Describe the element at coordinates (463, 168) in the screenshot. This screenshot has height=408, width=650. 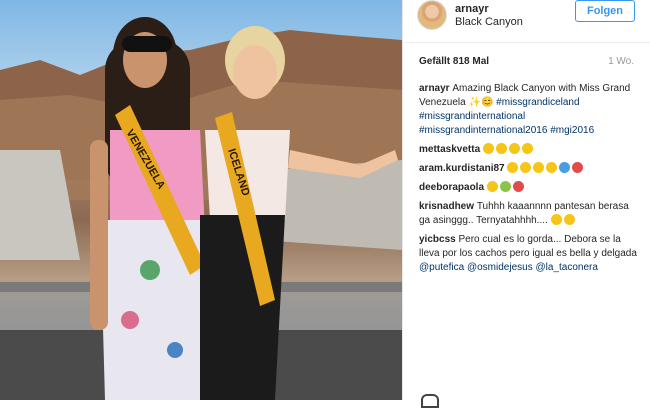
I see `comment-username: aram.kurdistani87` at that location.